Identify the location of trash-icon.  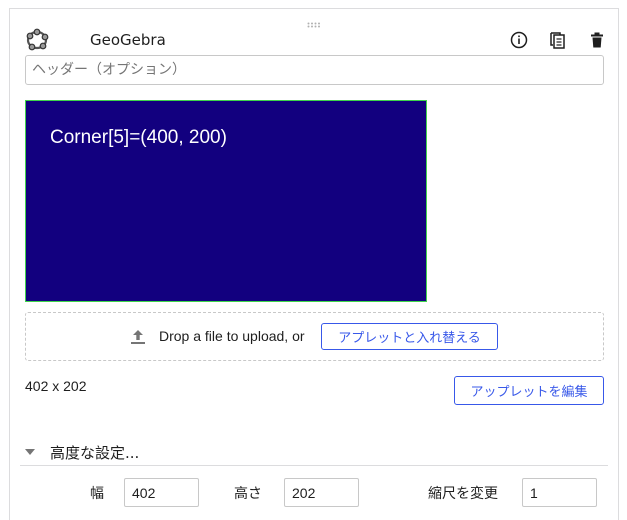
(597, 40).